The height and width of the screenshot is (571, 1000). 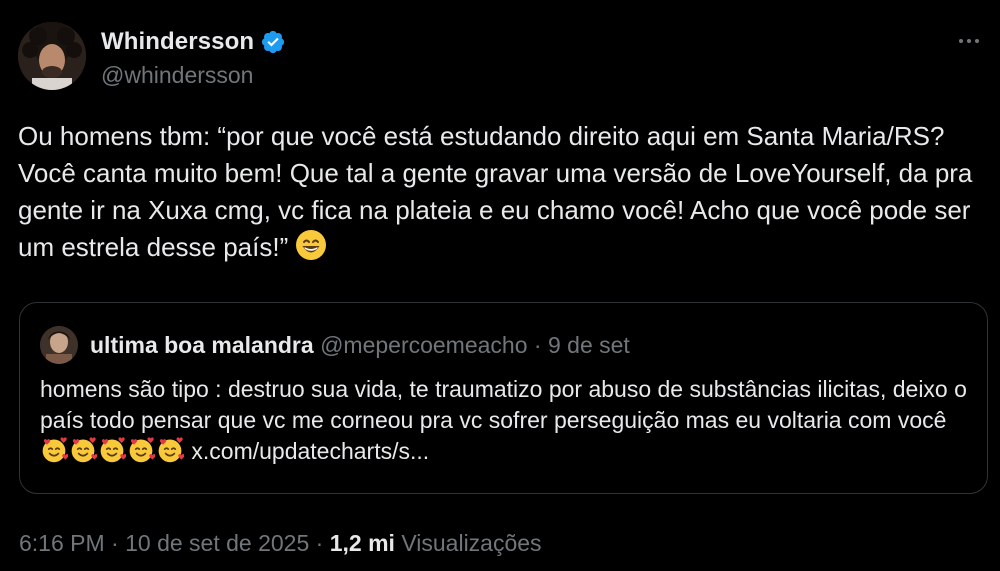 What do you see at coordinates (62, 543) in the screenshot?
I see `tweet-time: 6:16 PM` at bounding box center [62, 543].